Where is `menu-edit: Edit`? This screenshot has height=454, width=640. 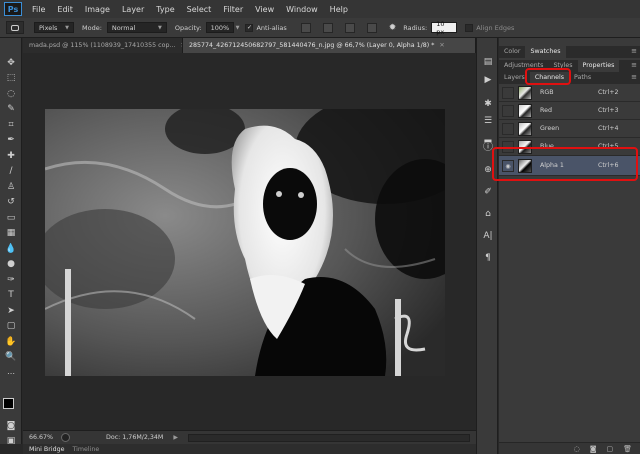 menu-edit: Edit is located at coordinates (65, 9).